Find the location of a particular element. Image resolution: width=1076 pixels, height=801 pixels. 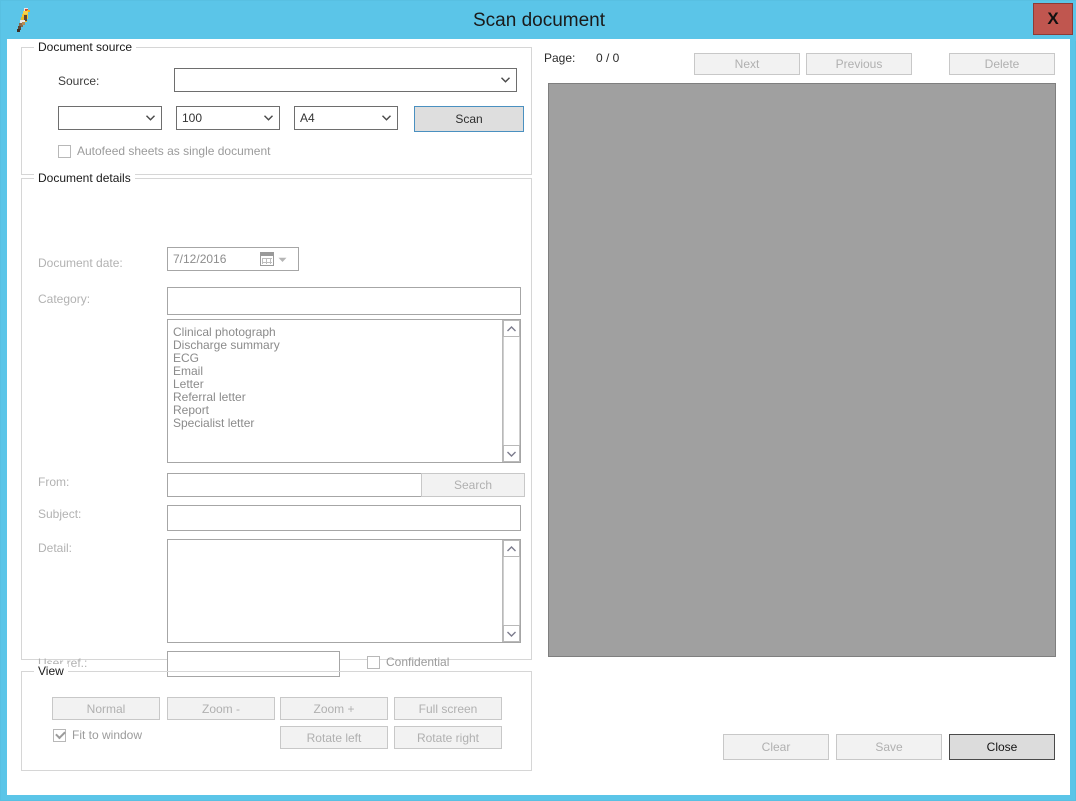

rotate-right-button: Rotate right is located at coordinates (448, 737).